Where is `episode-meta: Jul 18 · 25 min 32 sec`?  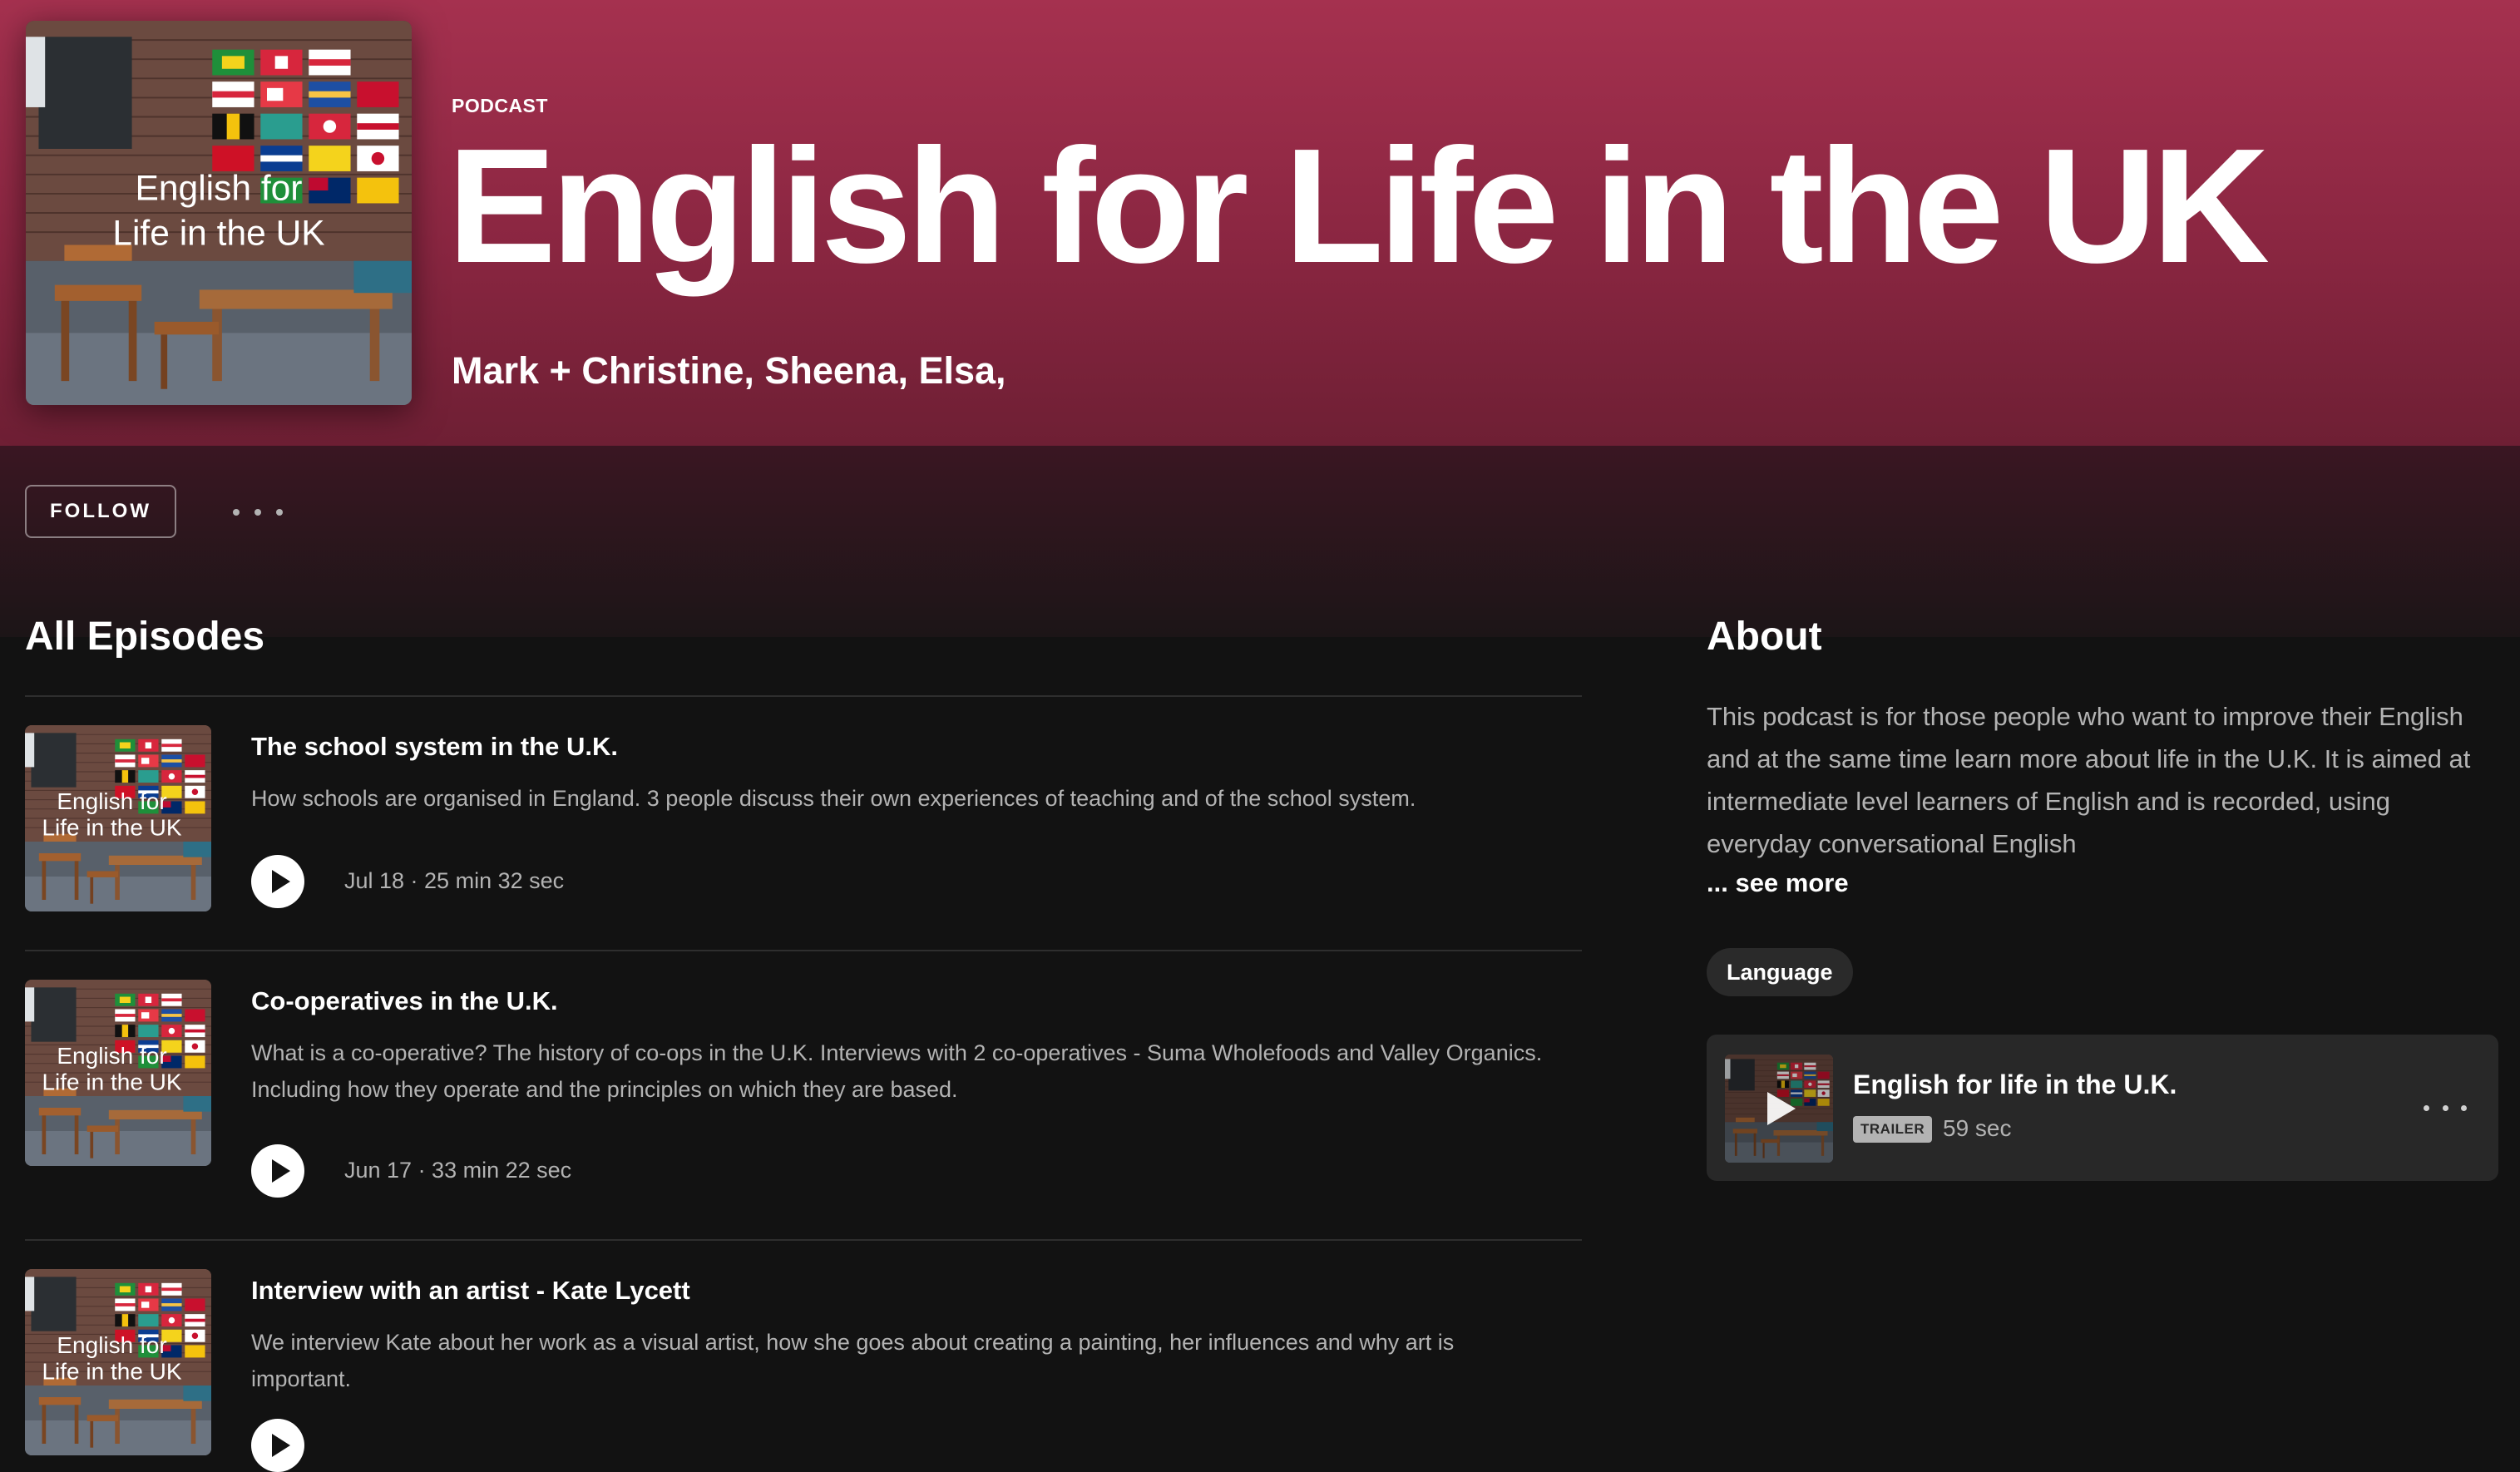 episode-meta: Jul 18 · 25 min 32 sec is located at coordinates (454, 880).